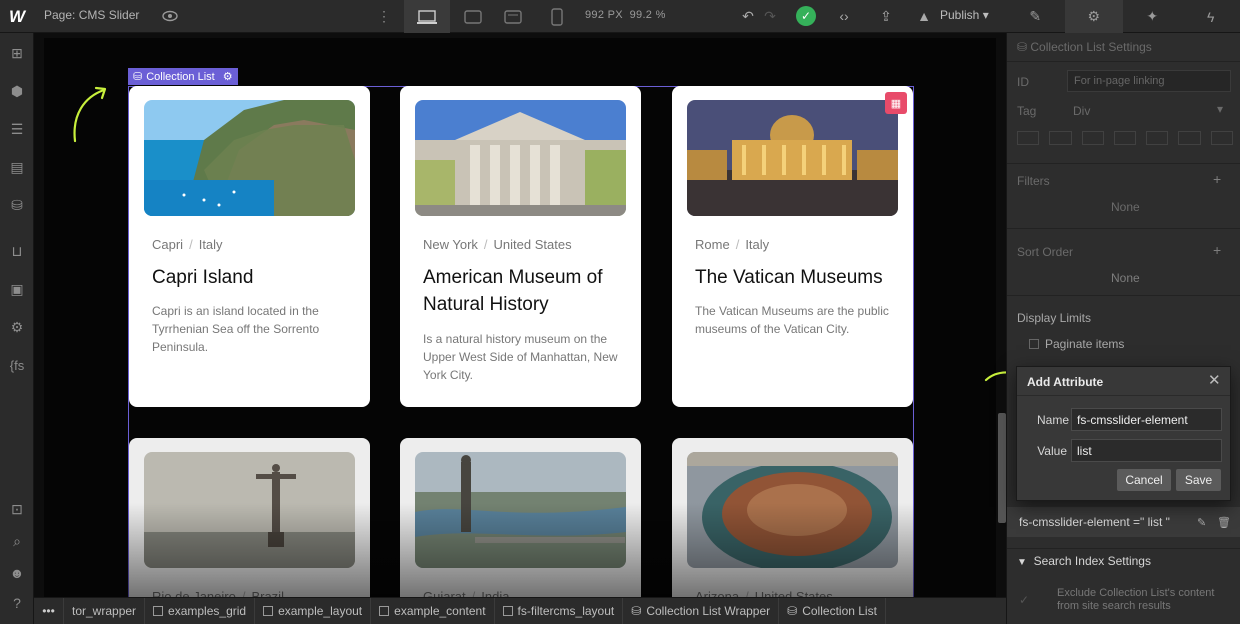 This screenshot has width=1240, height=624. I want to click on chevron-down-icon: ▾, so click(1220, 109).